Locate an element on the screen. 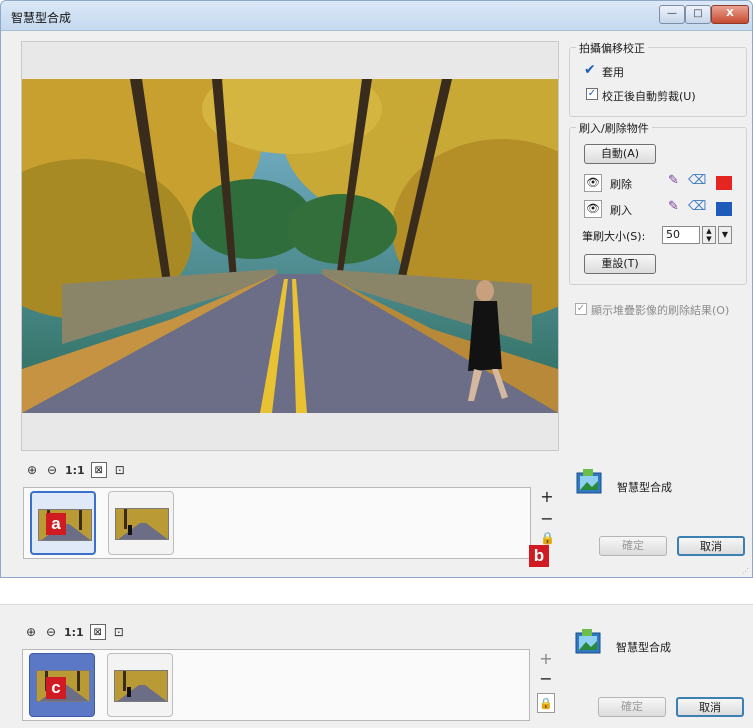 This screenshot has height=728, width=753. app-name-2: 智慧型合成 is located at coordinates (643, 647).